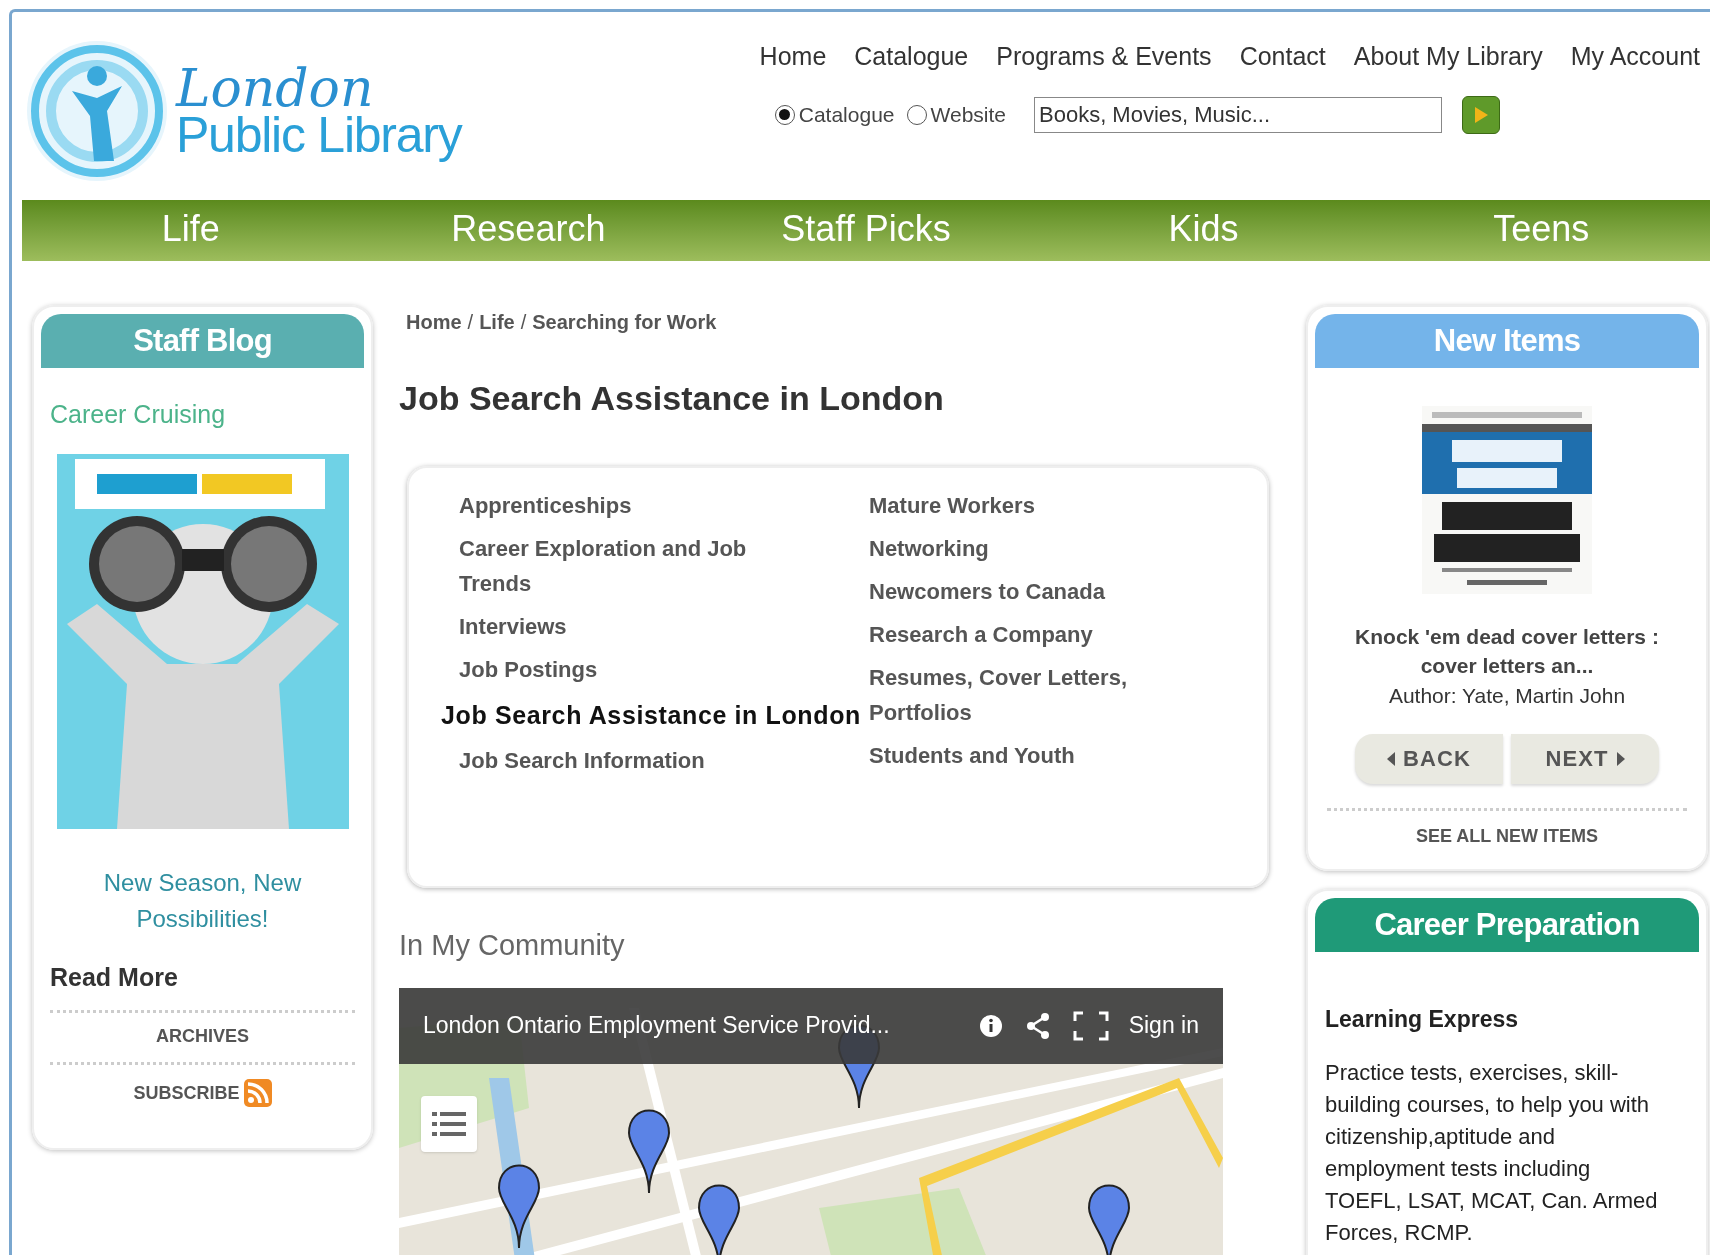 This screenshot has height=1255, width=1710. Describe the element at coordinates (990, 1025) in the screenshot. I see `info-icon` at that location.